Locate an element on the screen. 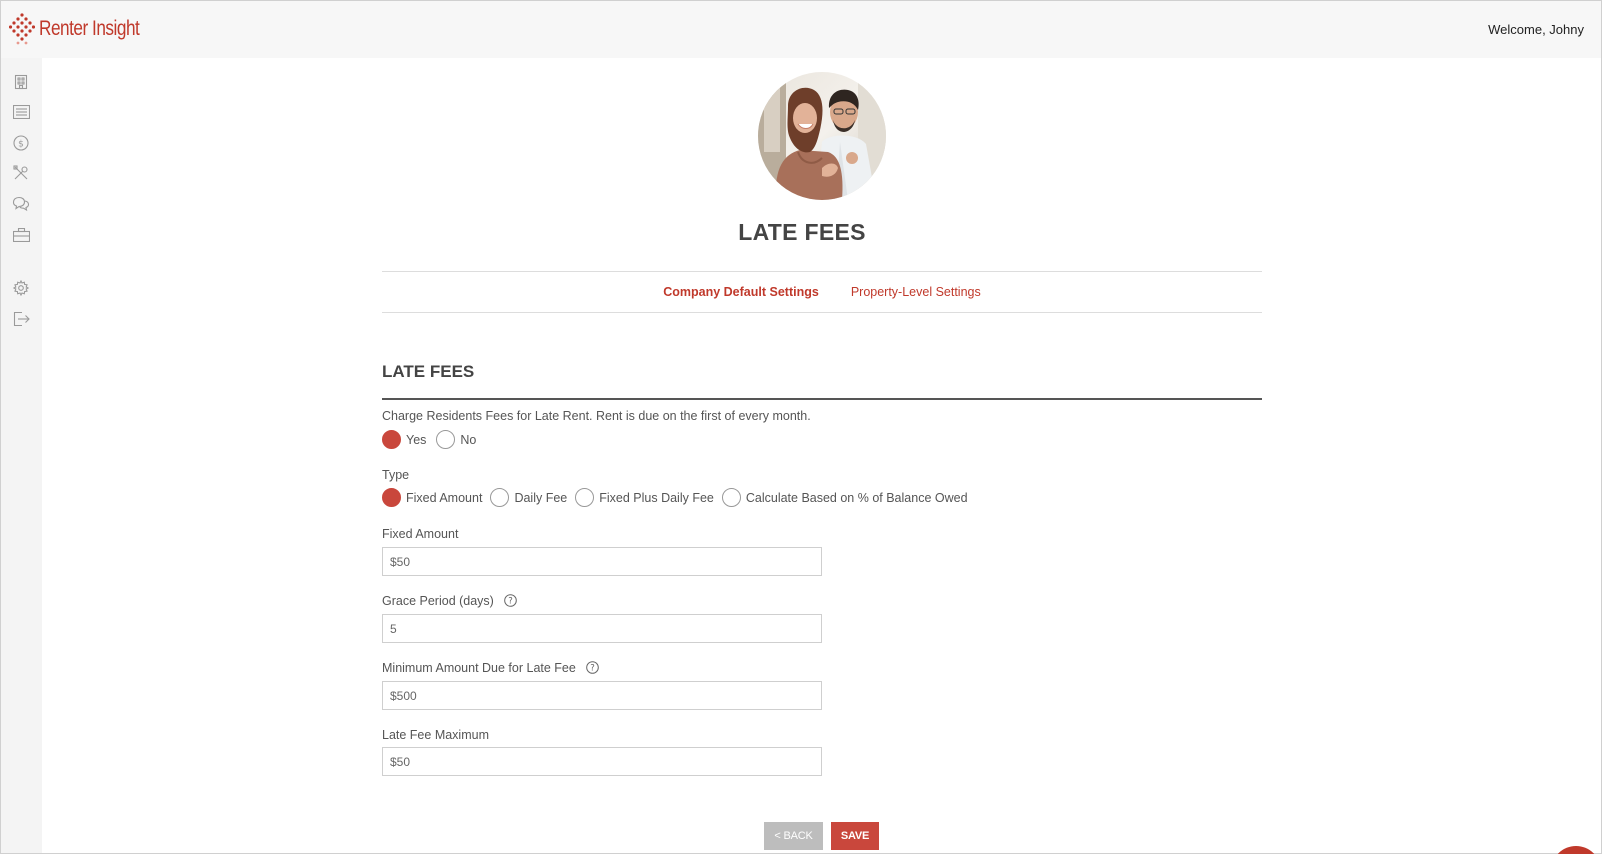 The width and height of the screenshot is (1602, 854). dollar-icon: $ is located at coordinates (21, 143).